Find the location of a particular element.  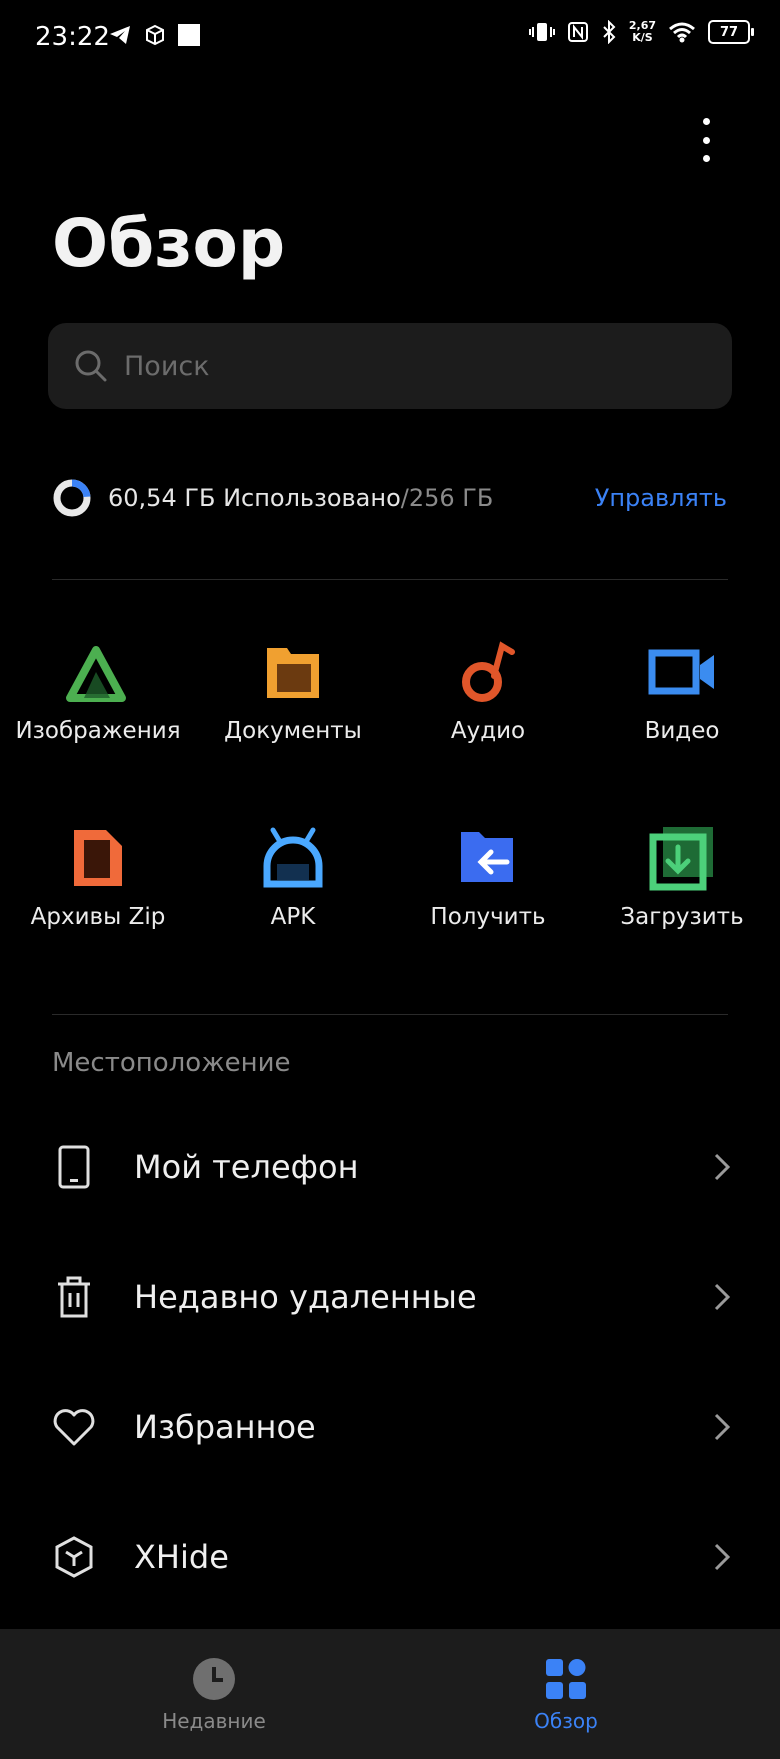

location-item-favorites: Избранное is located at coordinates (390, 1427).